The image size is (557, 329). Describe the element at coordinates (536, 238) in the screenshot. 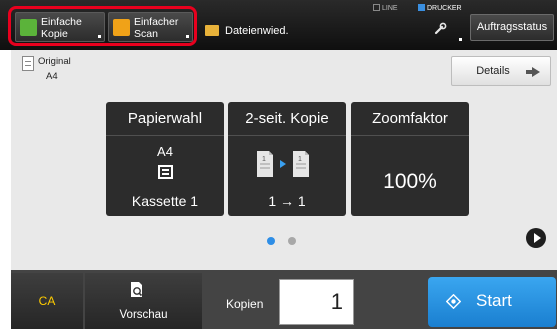

I see `next-page-button` at that location.